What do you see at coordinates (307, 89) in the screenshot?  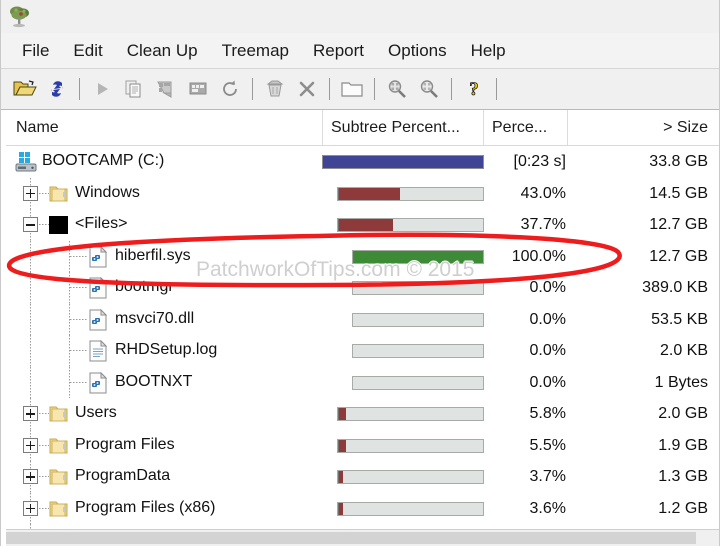 I see `delete-x-icon` at bounding box center [307, 89].